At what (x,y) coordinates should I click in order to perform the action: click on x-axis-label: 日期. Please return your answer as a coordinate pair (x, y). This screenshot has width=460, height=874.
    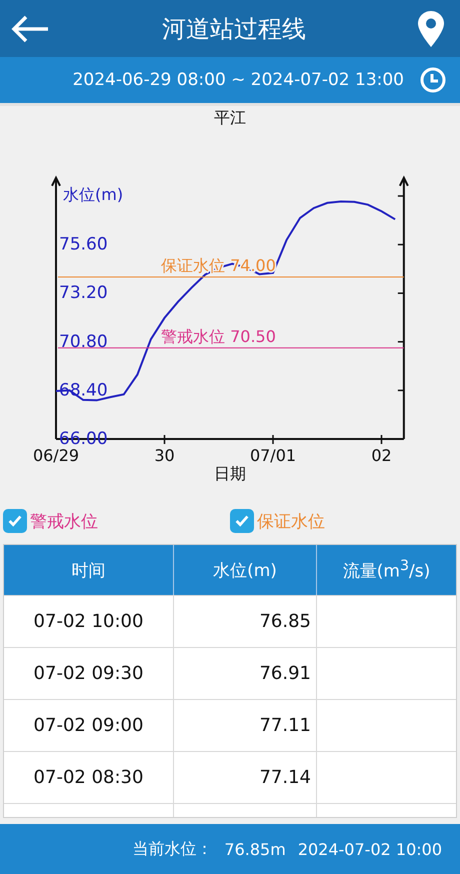
    Looking at the image, I should click on (230, 473).